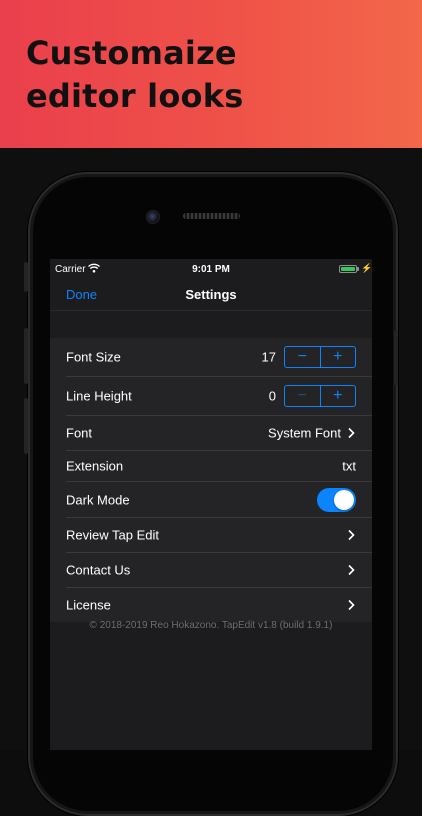 The image size is (422, 816). Describe the element at coordinates (344, 499) in the screenshot. I see `toggle-knob` at that location.